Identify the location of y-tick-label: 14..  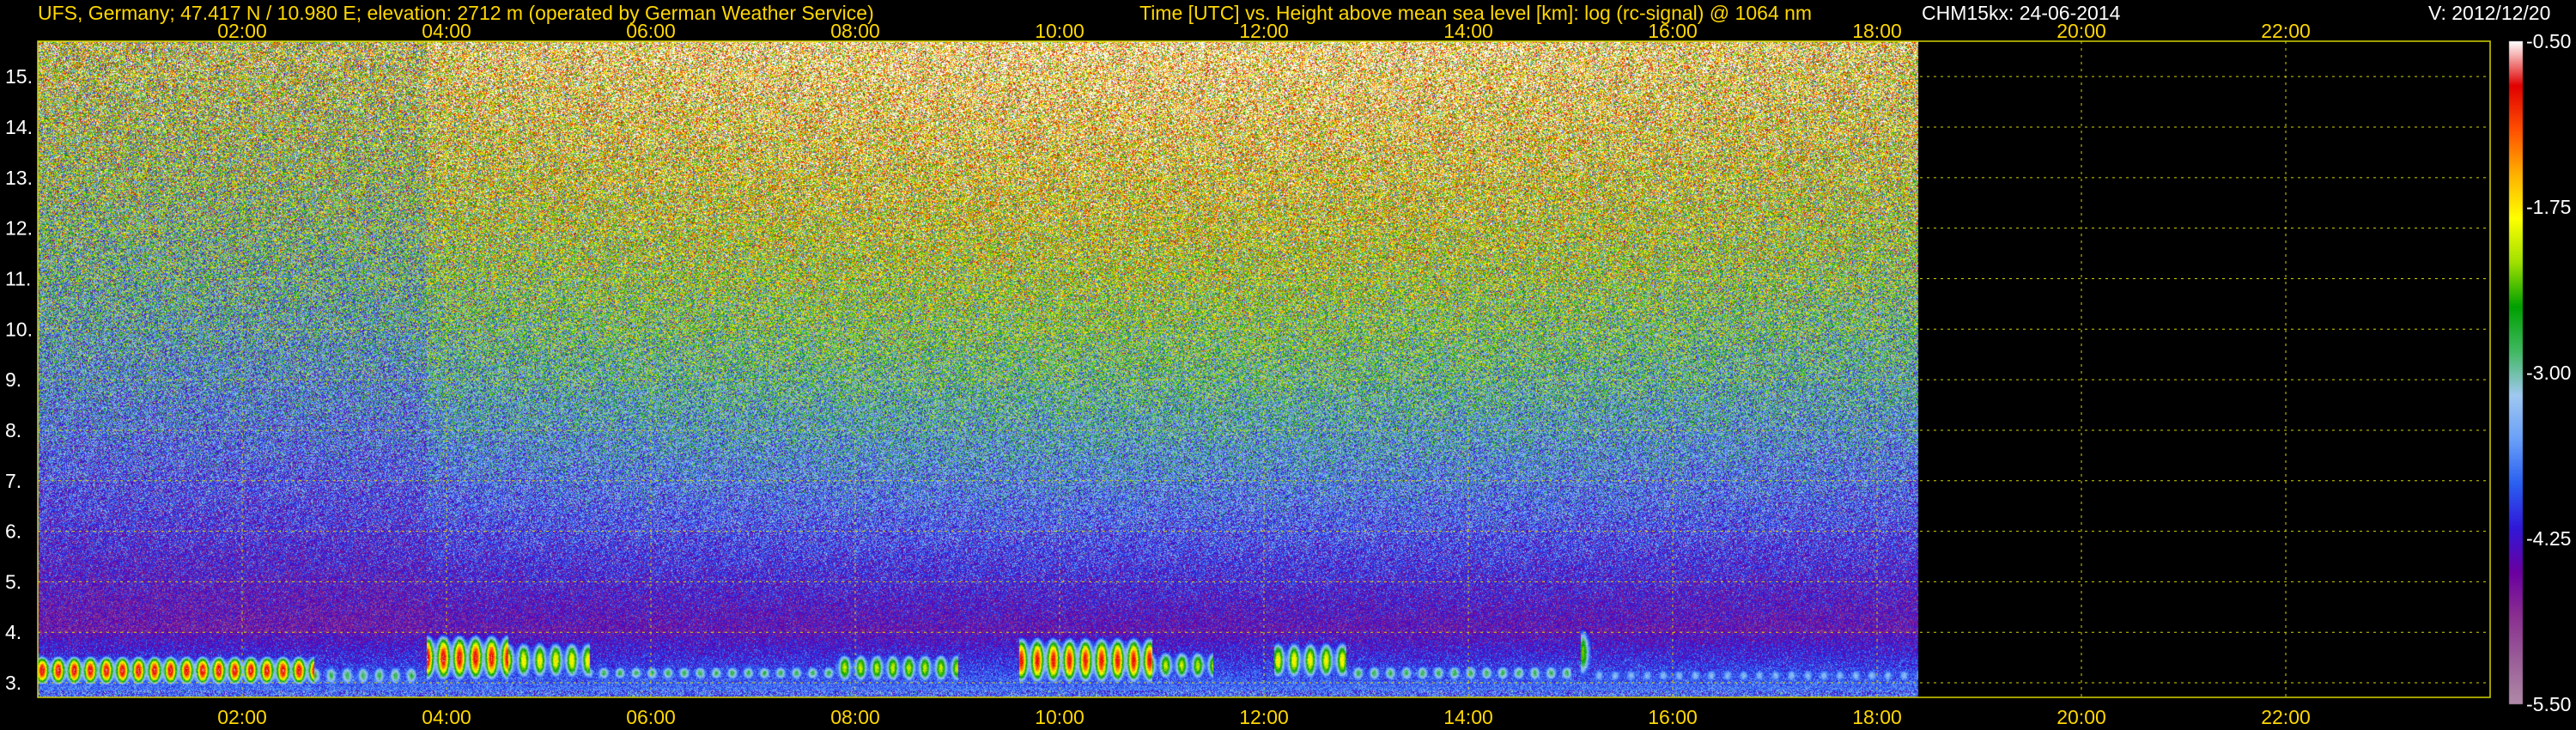
(19, 127).